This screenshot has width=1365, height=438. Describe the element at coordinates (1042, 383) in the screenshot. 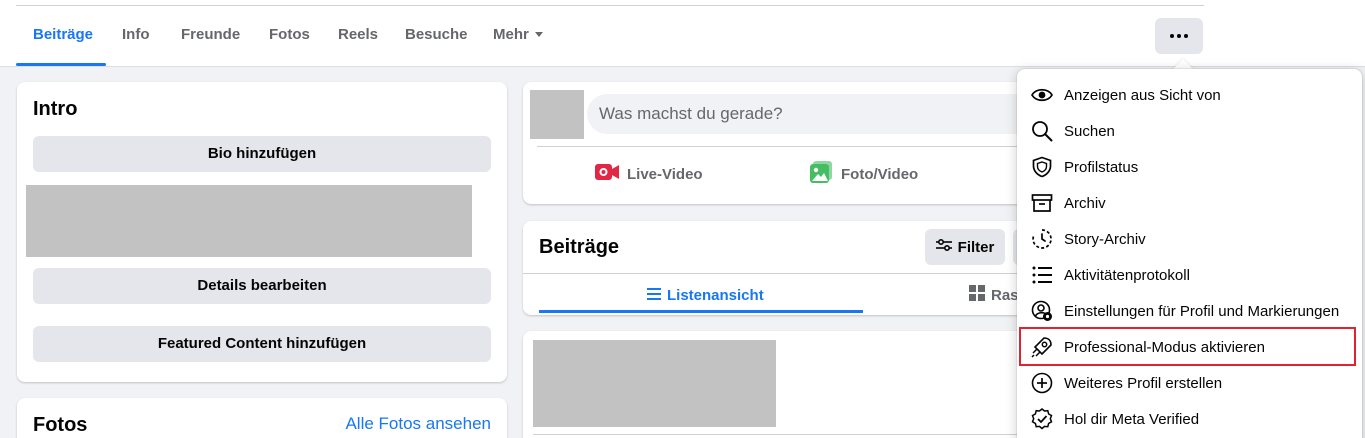

I see `plus-circle-icon` at that location.